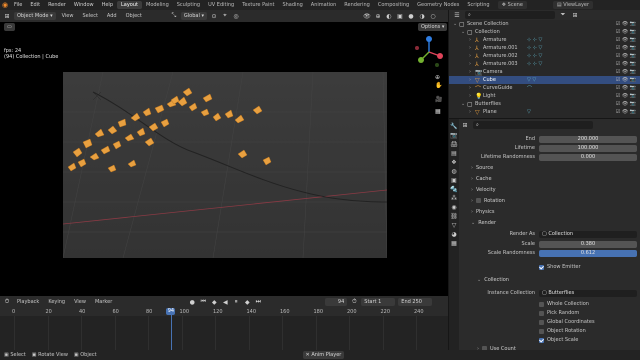  I want to click on viewport-menu-object: Object, so click(134, 16).